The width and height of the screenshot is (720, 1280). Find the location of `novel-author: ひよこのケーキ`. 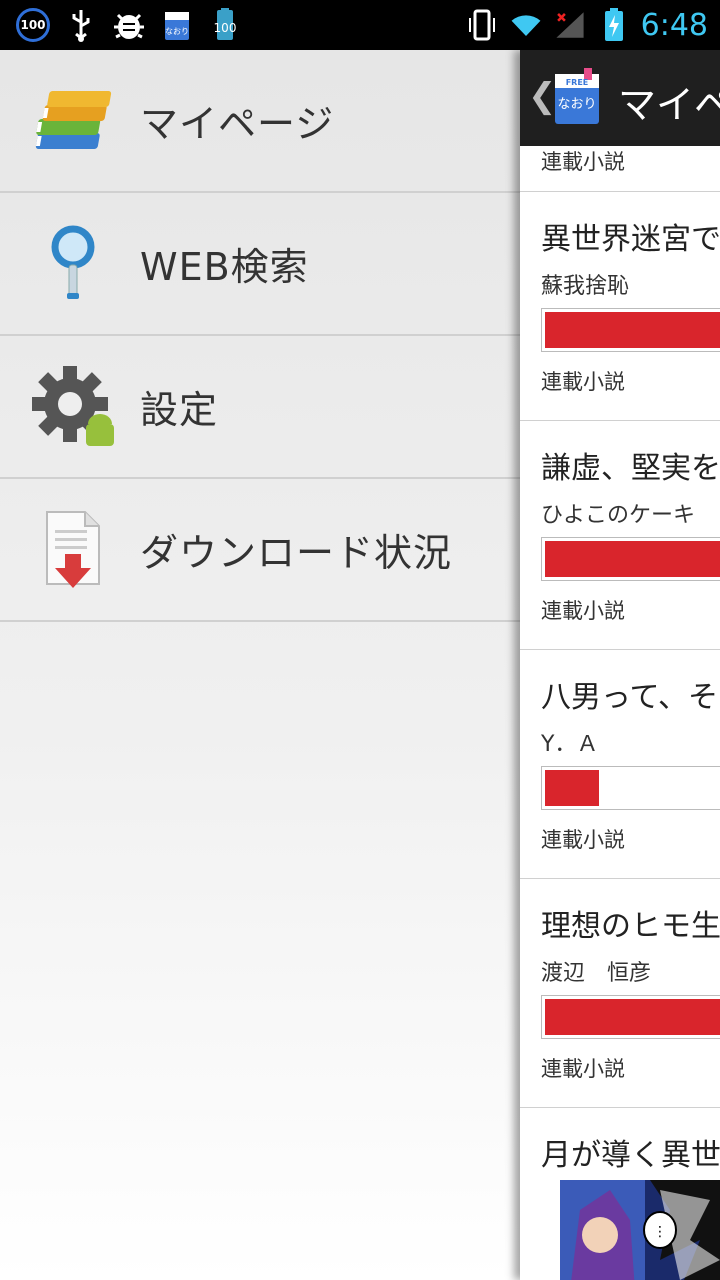

novel-author: ひよこのケーキ is located at coordinates (618, 515).